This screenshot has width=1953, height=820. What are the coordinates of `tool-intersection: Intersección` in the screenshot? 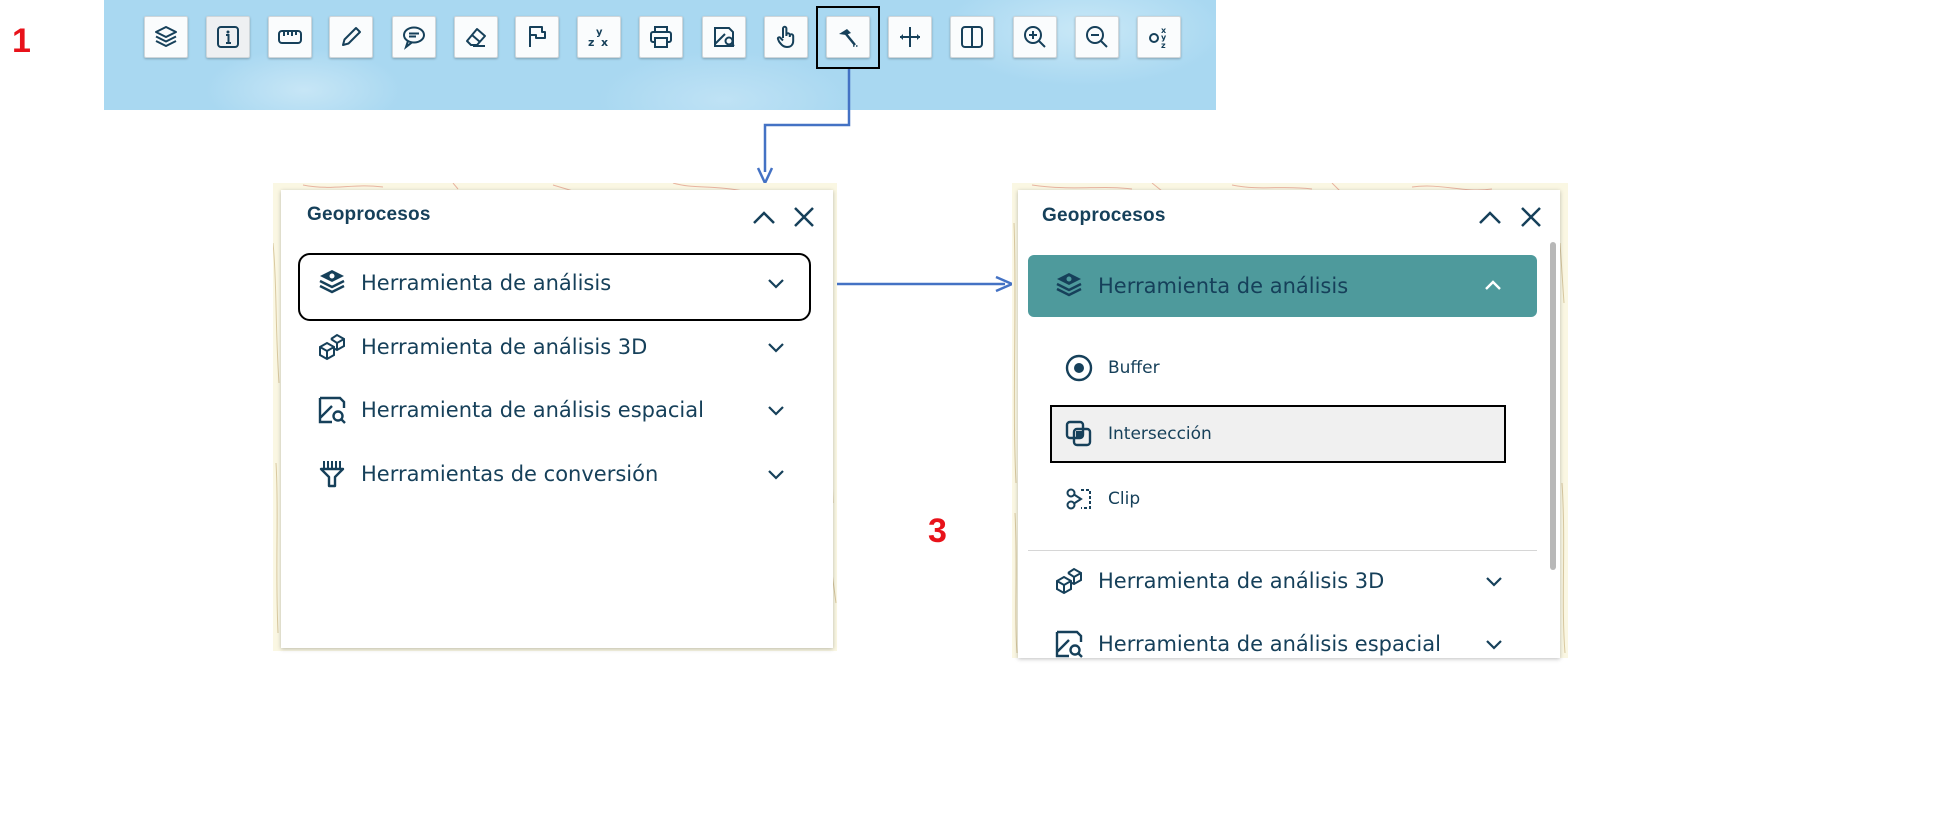 It's located at (1138, 434).